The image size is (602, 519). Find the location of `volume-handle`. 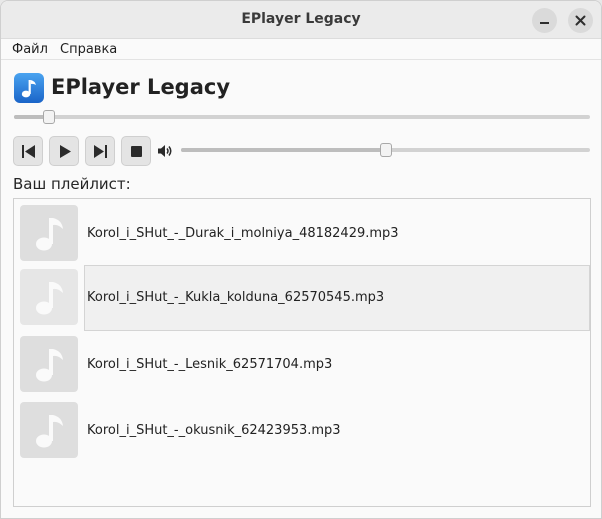

volume-handle is located at coordinates (386, 150).